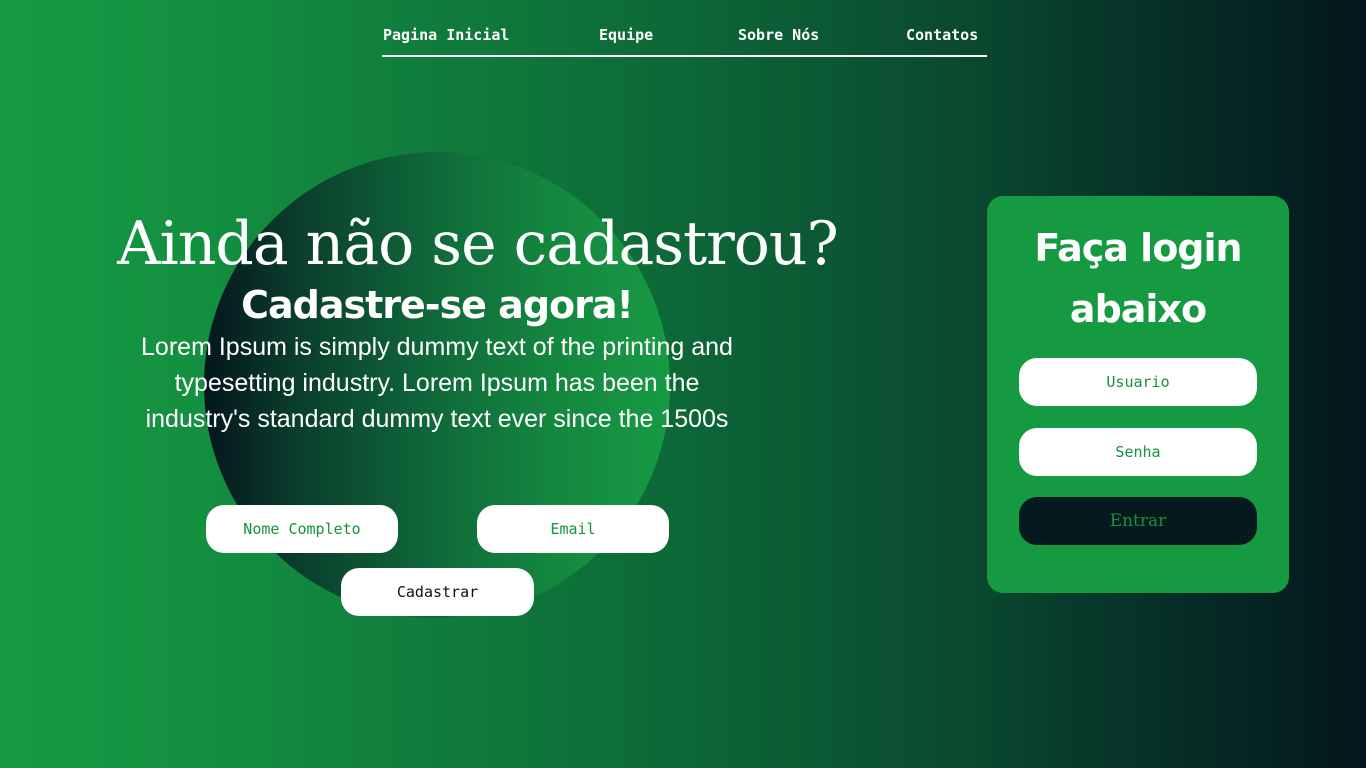 This screenshot has height=768, width=1366. What do you see at coordinates (1138, 382) in the screenshot?
I see `username-input` at bounding box center [1138, 382].